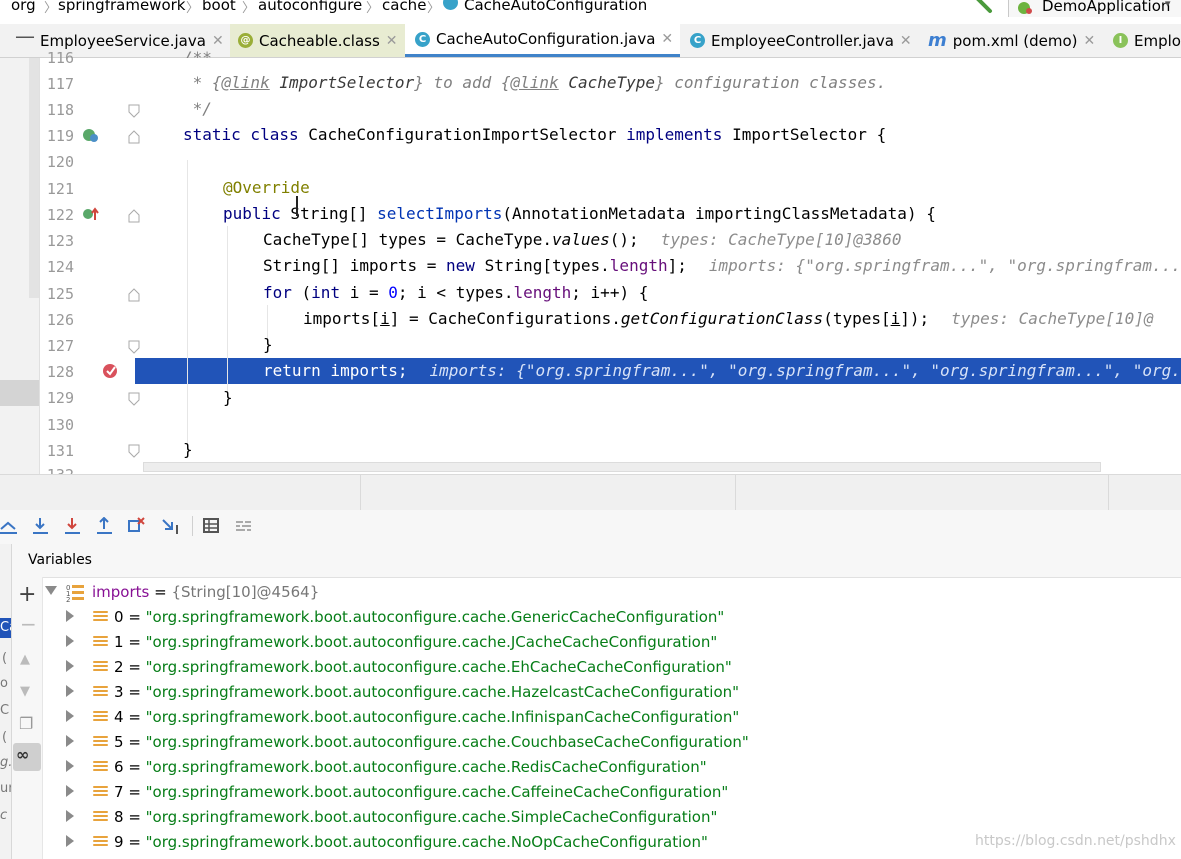  Describe the element at coordinates (28, 624) in the screenshot. I see `remove-watch-icon: −` at that location.